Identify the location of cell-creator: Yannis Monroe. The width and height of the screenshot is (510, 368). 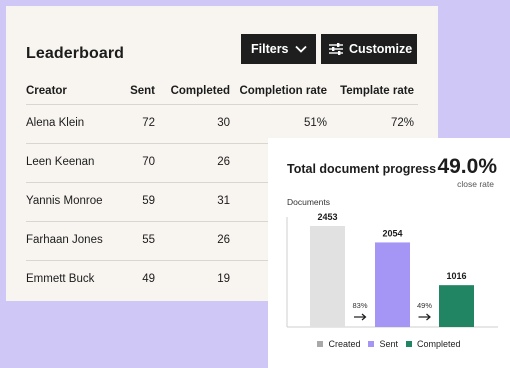
(64, 201).